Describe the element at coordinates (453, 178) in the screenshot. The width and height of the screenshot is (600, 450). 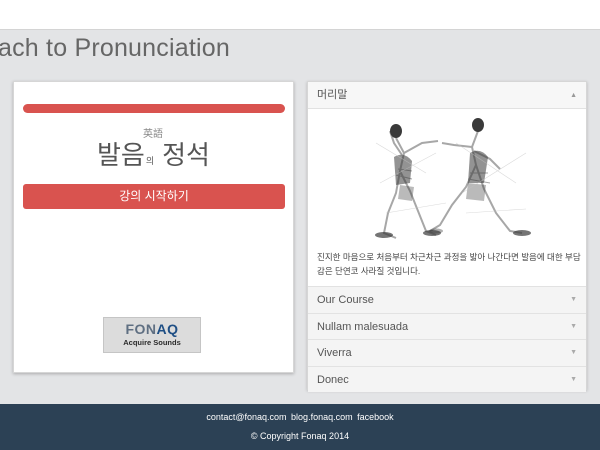
I see `basketball-players-illustration` at that location.